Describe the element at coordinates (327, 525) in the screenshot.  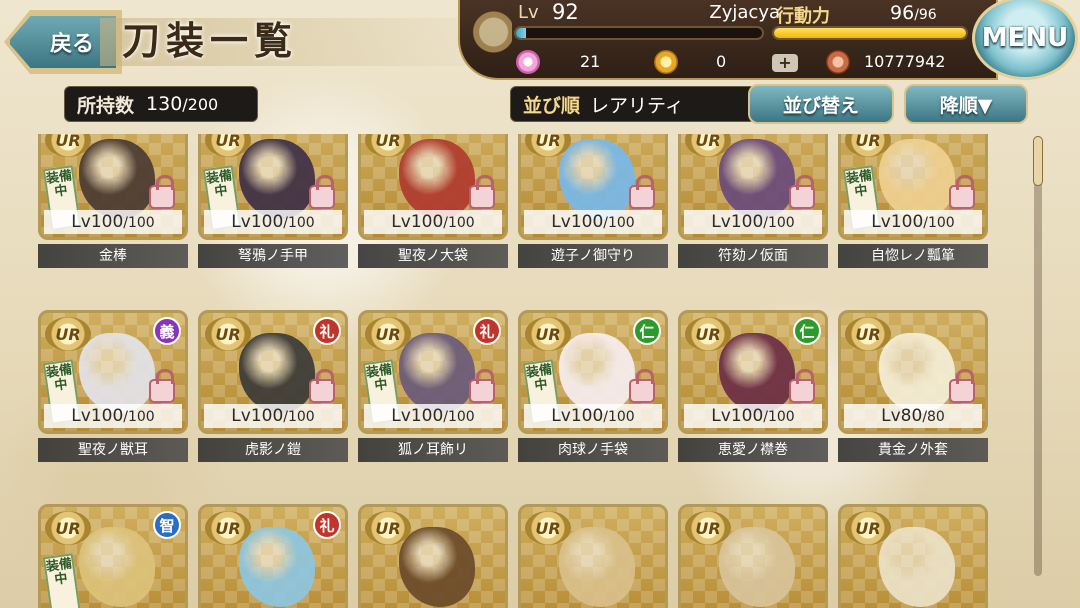
I see `attribute-badge-icon: 礼` at that location.